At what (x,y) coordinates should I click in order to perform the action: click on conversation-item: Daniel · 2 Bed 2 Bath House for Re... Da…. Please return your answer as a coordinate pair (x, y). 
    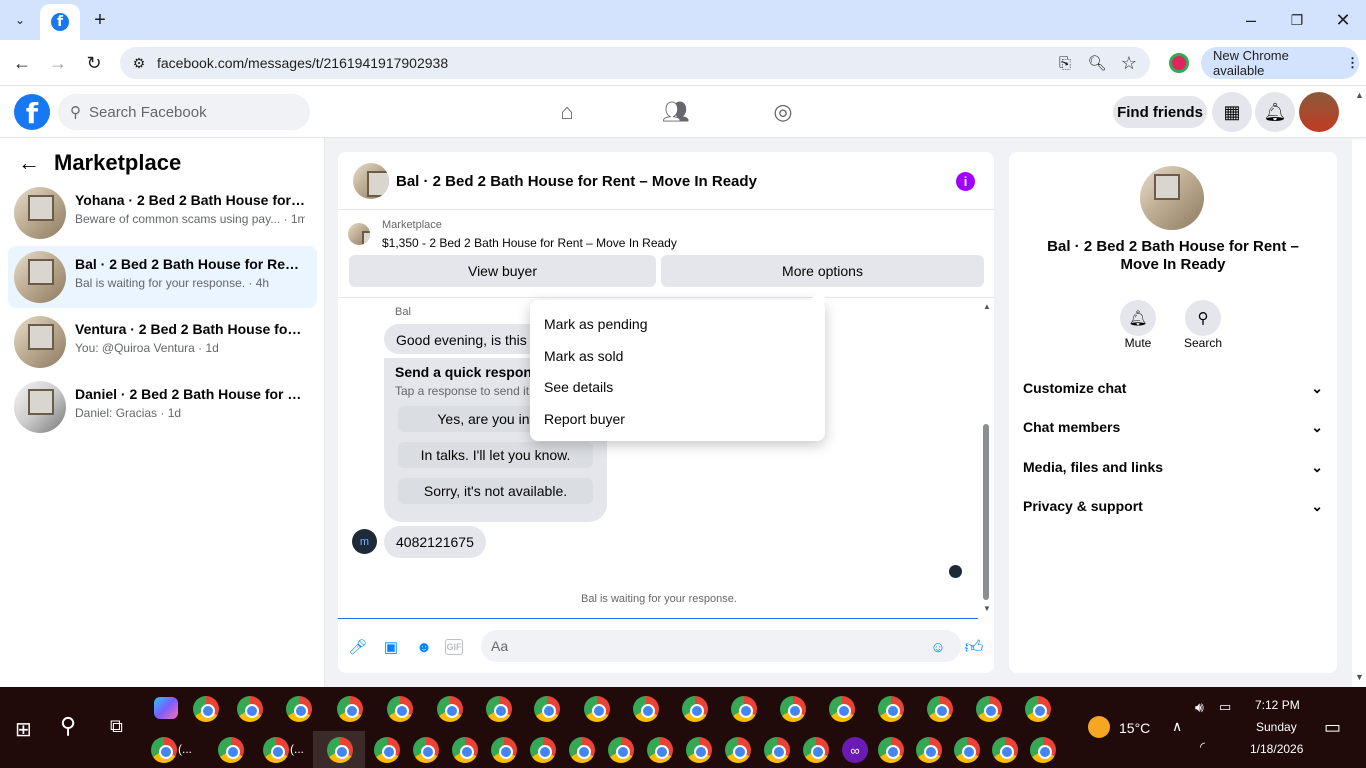
    Looking at the image, I should click on (162, 407).